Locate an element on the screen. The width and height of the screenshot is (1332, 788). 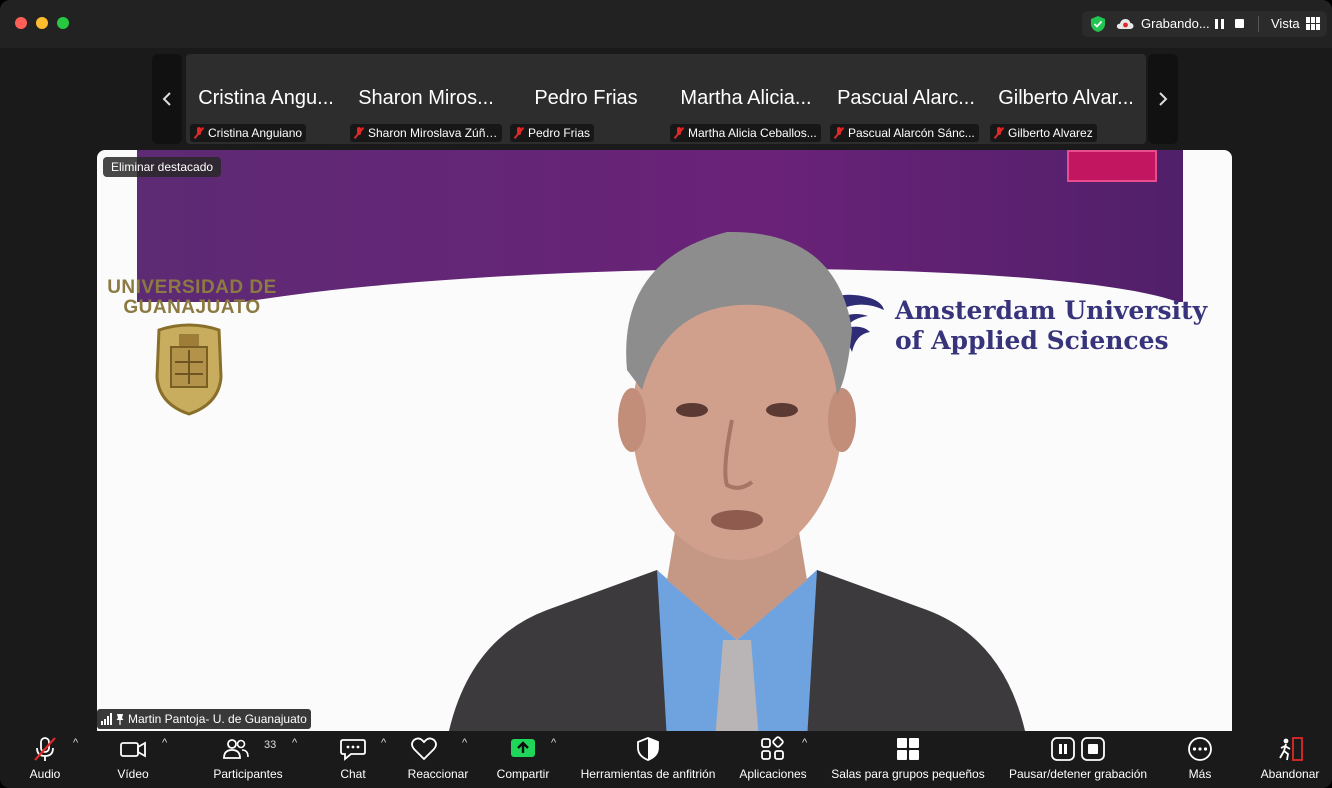
chat-options-caret-icon: ^ is located at coordinates (383, 743).